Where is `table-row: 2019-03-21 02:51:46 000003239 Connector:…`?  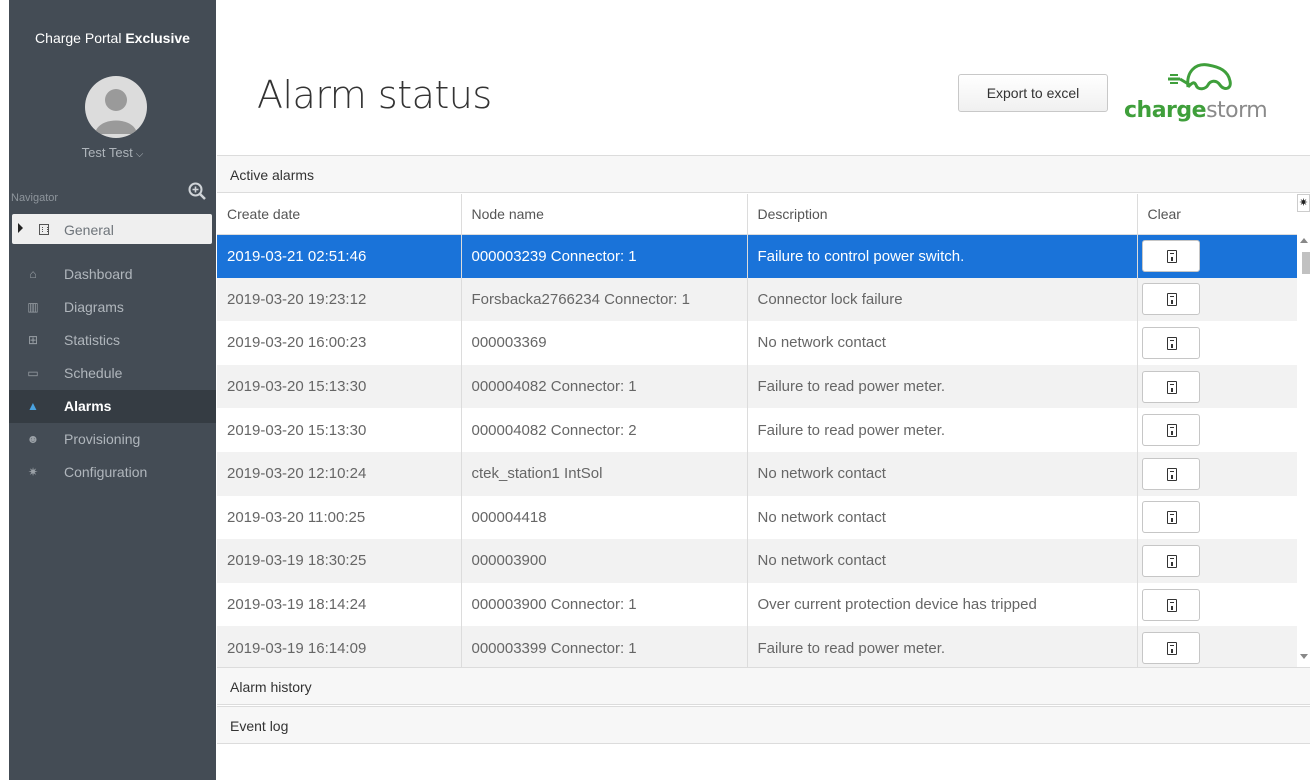 table-row: 2019-03-21 02:51:46 000003239 Connector:… is located at coordinates (757, 256).